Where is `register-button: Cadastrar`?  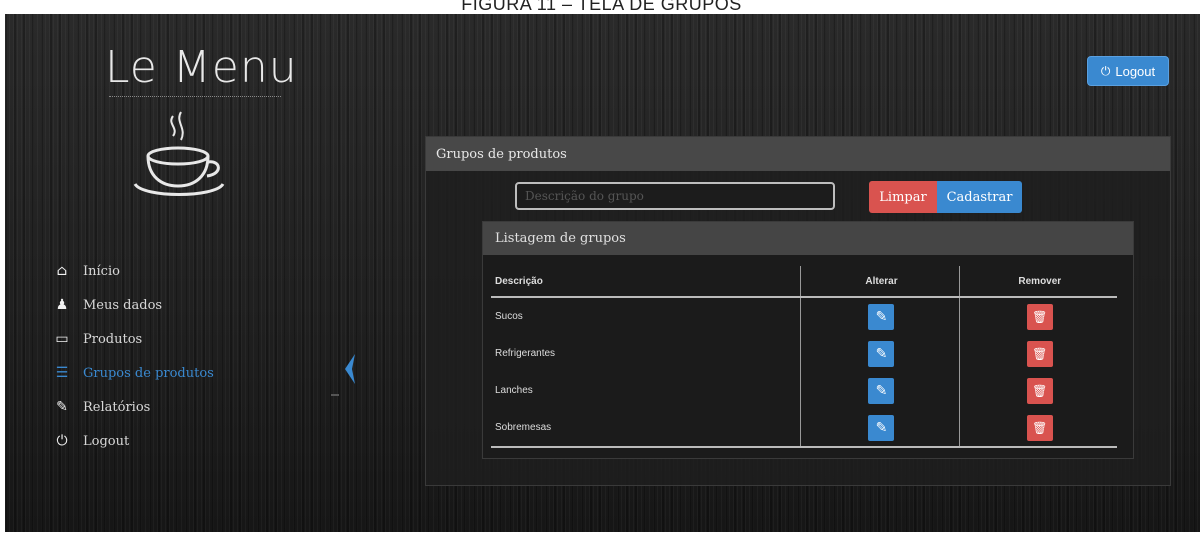
register-button: Cadastrar is located at coordinates (979, 197).